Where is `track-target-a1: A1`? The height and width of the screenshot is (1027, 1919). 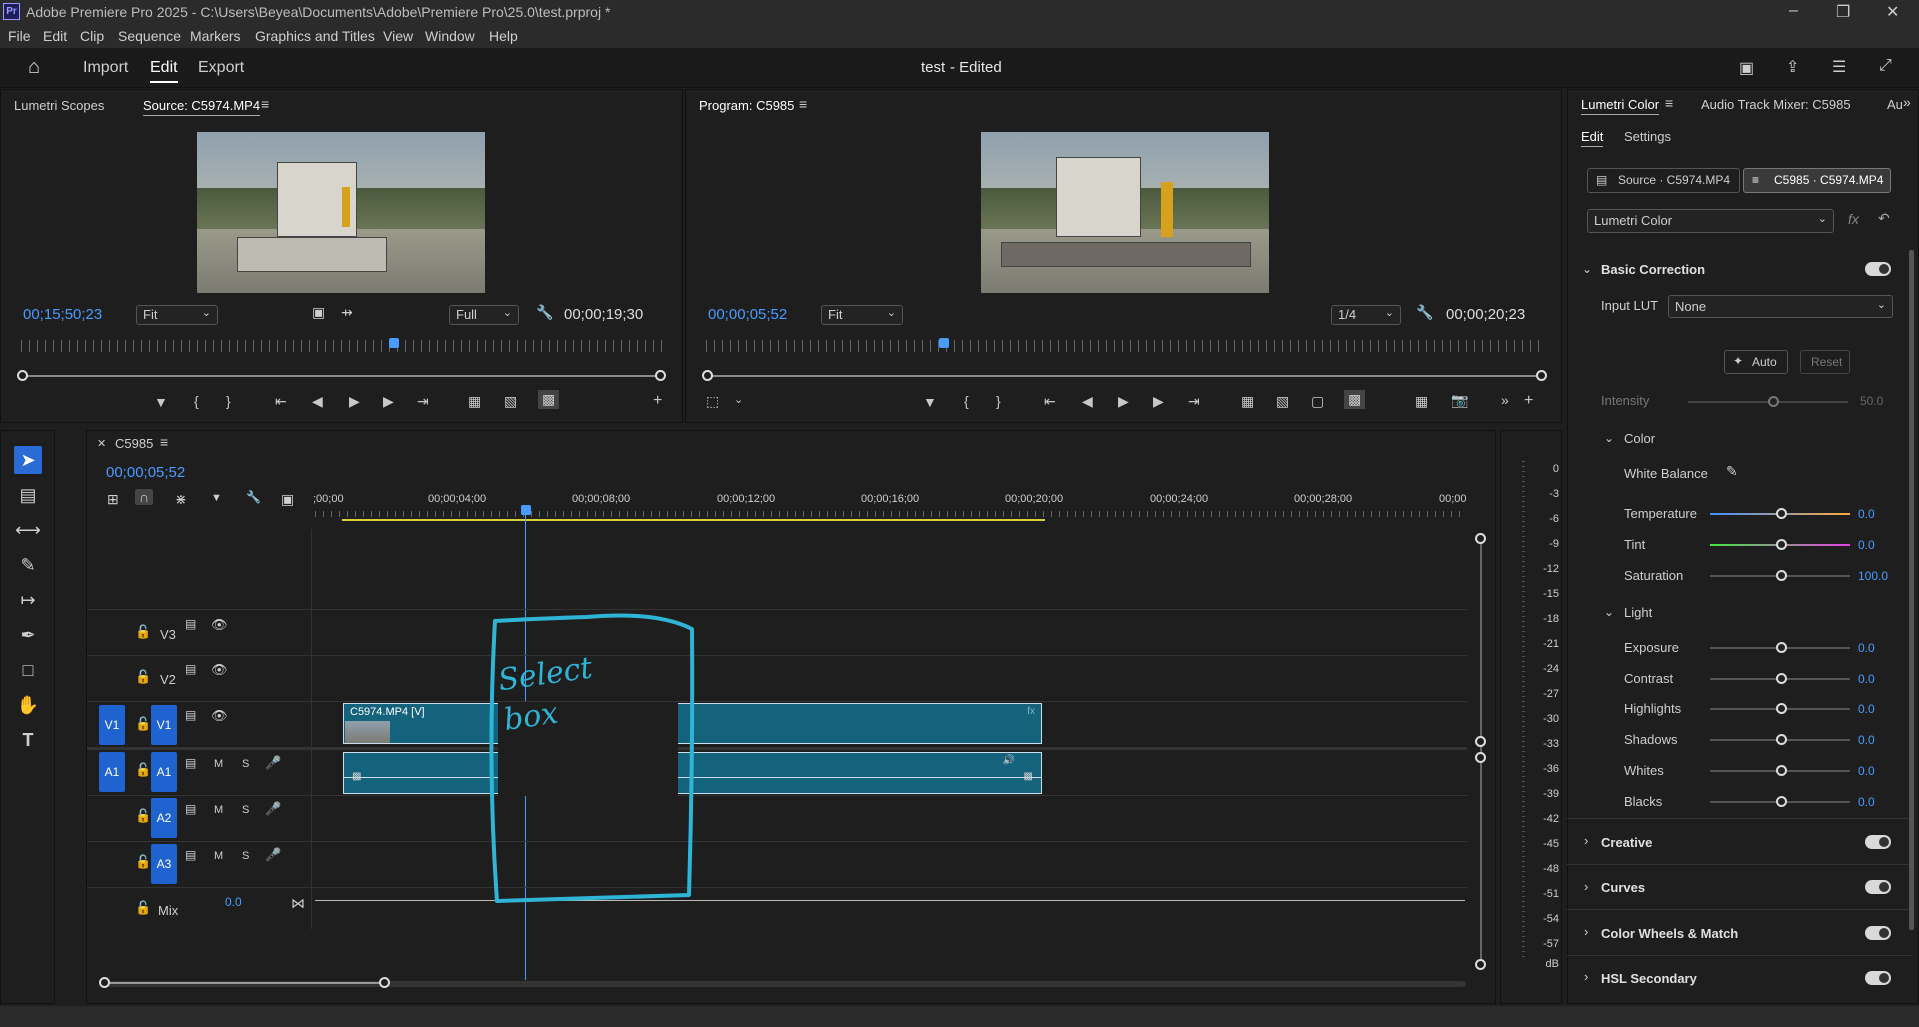
track-target-a1: A1 is located at coordinates (164, 772).